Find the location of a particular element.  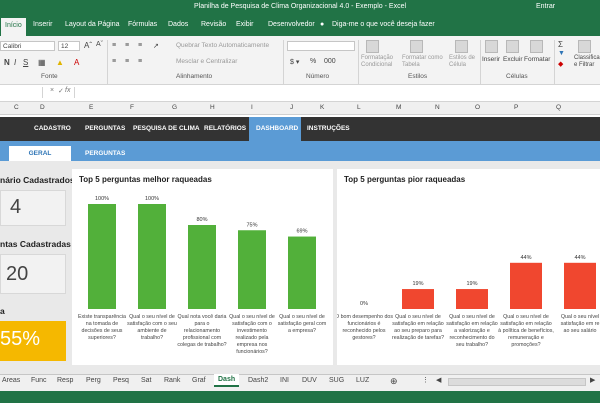

formula-input is located at coordinates (337, 92).